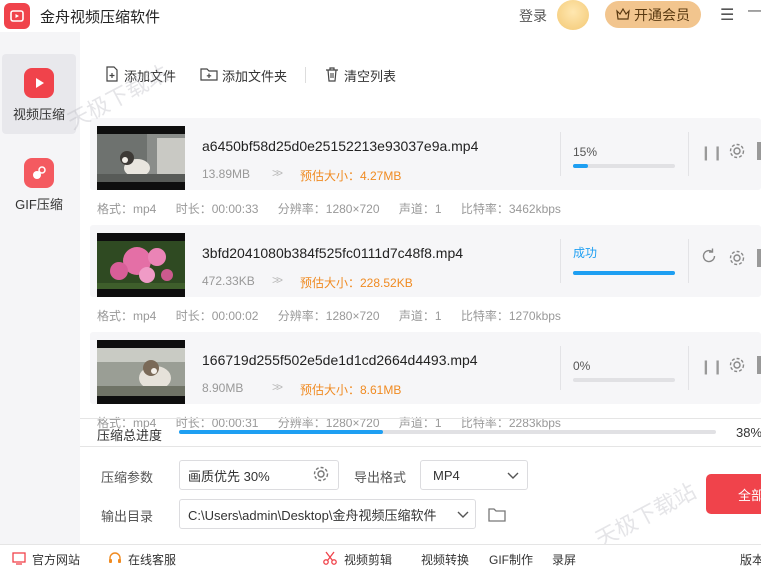 This screenshot has width=761, height=571. I want to click on online-support-link: 在线客服, so click(142, 559).